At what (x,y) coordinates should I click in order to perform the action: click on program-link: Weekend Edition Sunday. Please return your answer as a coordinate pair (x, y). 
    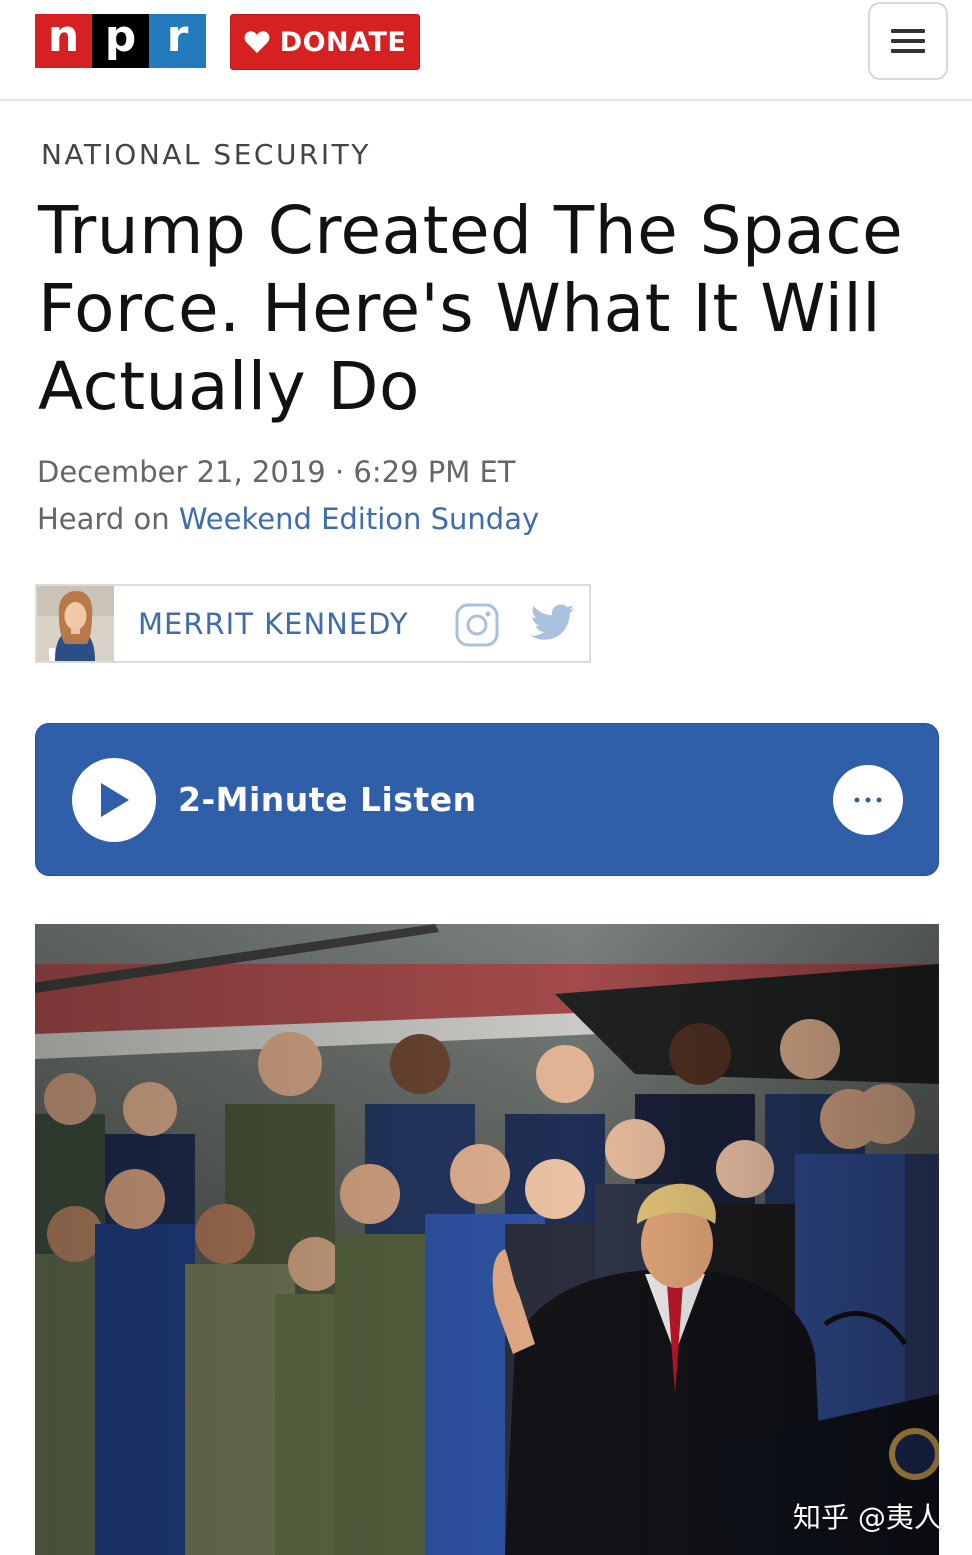
    Looking at the image, I should click on (359, 519).